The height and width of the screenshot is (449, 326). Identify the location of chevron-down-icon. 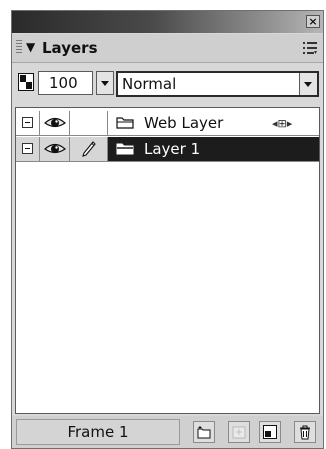
(308, 84).